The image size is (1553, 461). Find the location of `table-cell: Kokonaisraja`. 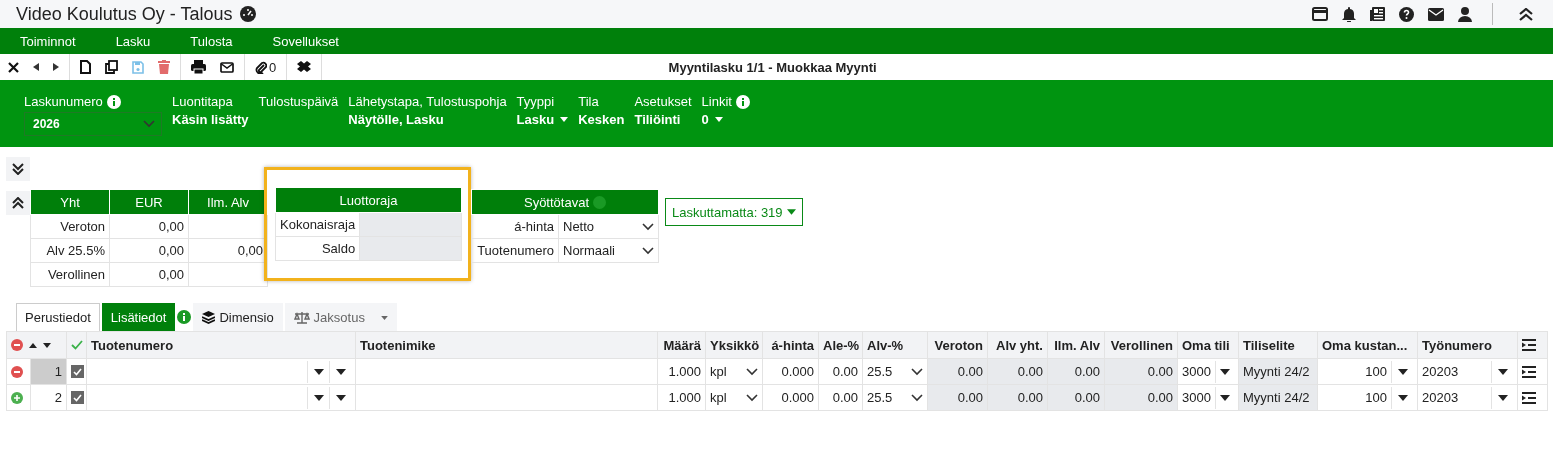

table-cell: Kokonaisraja is located at coordinates (317, 224).